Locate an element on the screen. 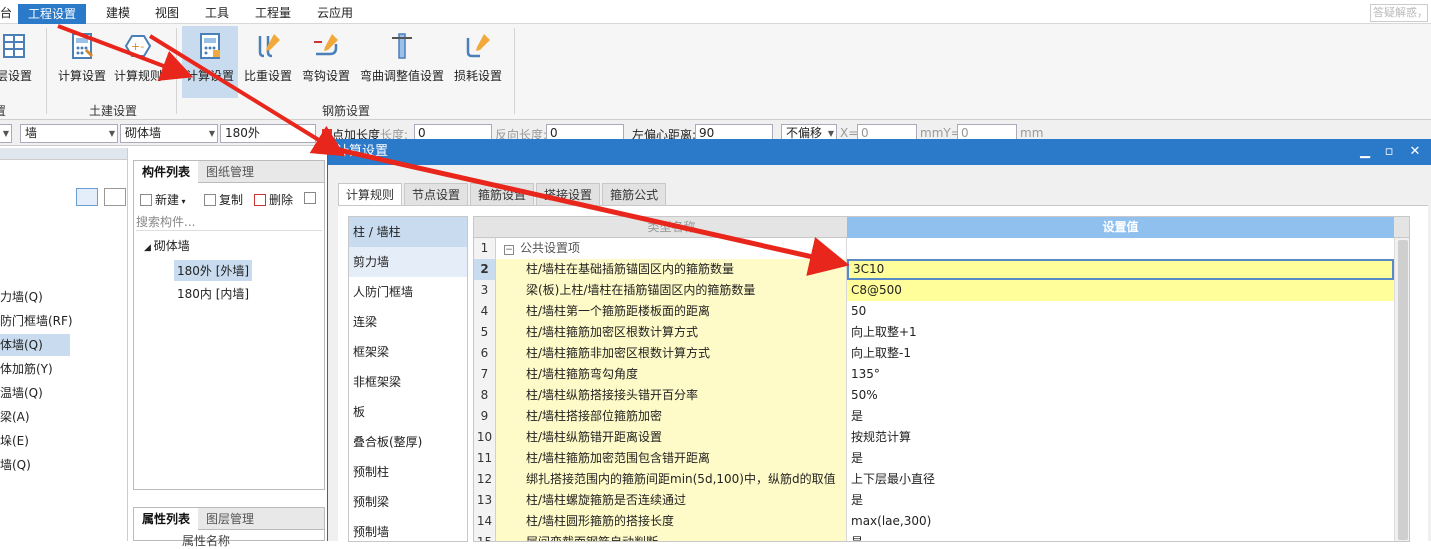  setting-value: 向上取整-1 is located at coordinates (1120, 353).